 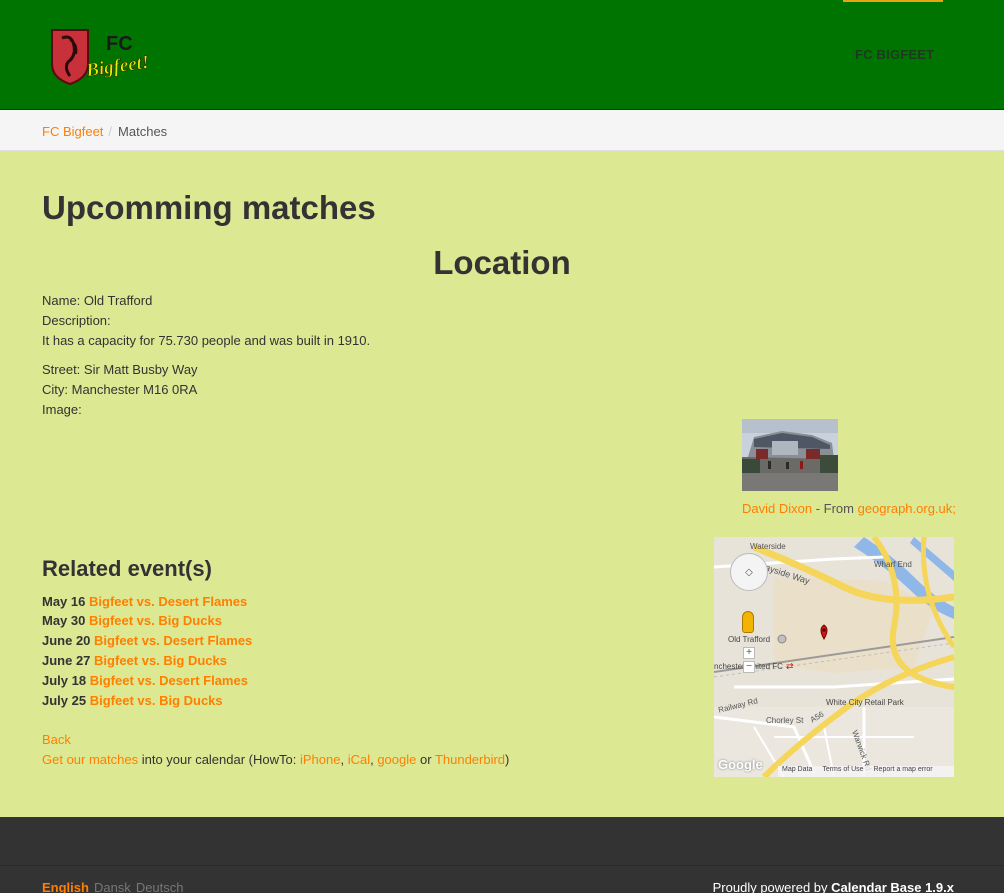 I want to click on howto-iphone-link: iPhone, so click(x=320, y=759).